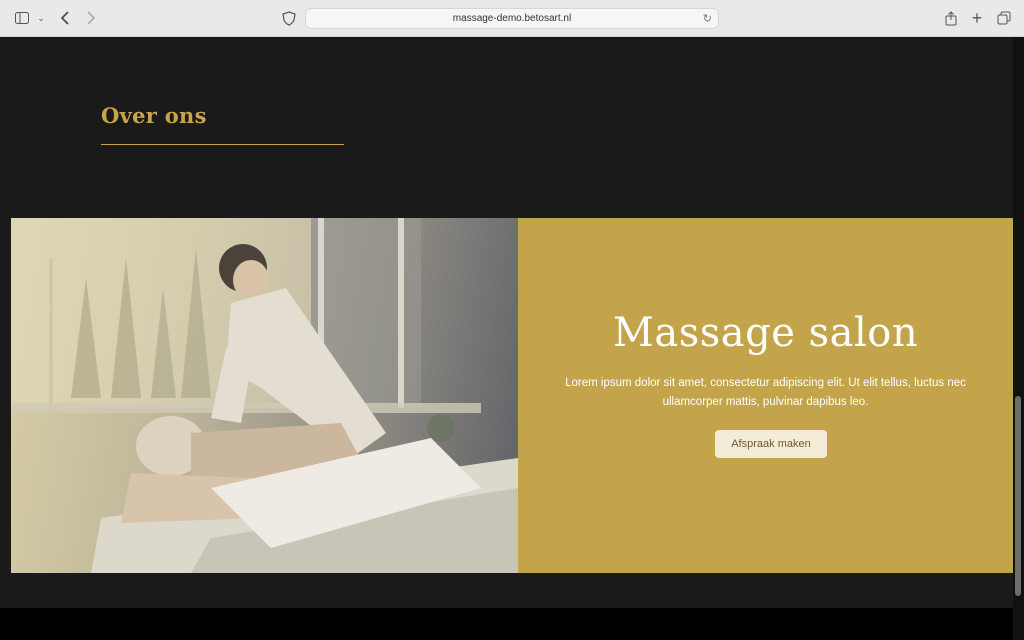 The width and height of the screenshot is (1024, 640). Describe the element at coordinates (765, 333) in the screenshot. I see `hero-title: Massage salon` at that location.